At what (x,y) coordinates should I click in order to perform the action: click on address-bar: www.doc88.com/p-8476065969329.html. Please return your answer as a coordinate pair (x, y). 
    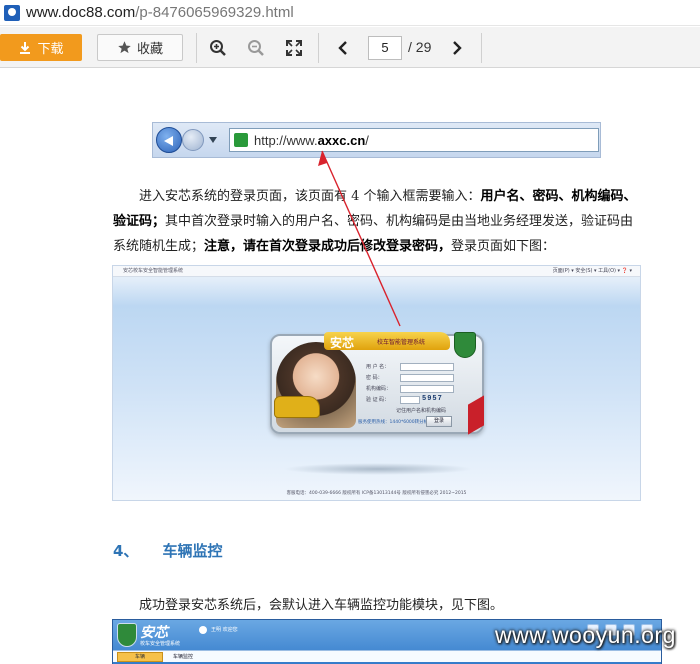
    Looking at the image, I should click on (350, 13).